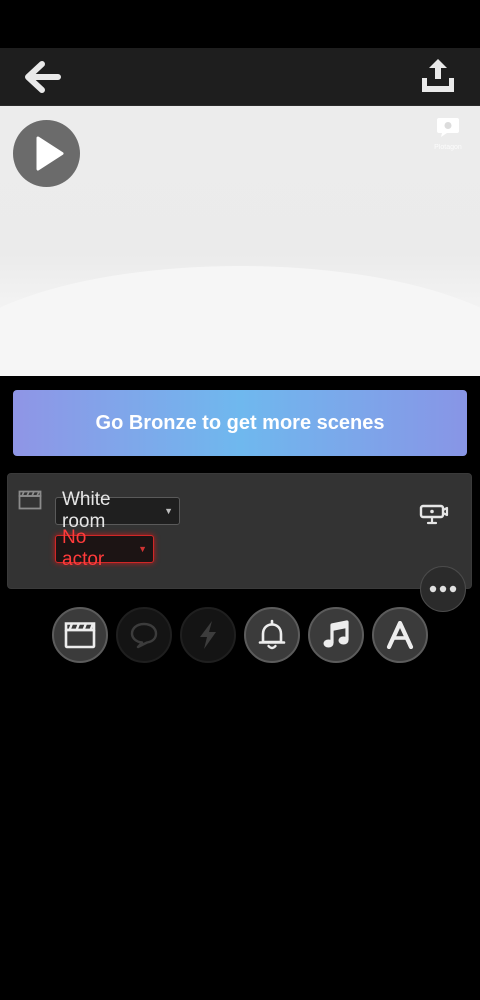 The height and width of the screenshot is (1000, 480). I want to click on tool-action-button, so click(208, 635).